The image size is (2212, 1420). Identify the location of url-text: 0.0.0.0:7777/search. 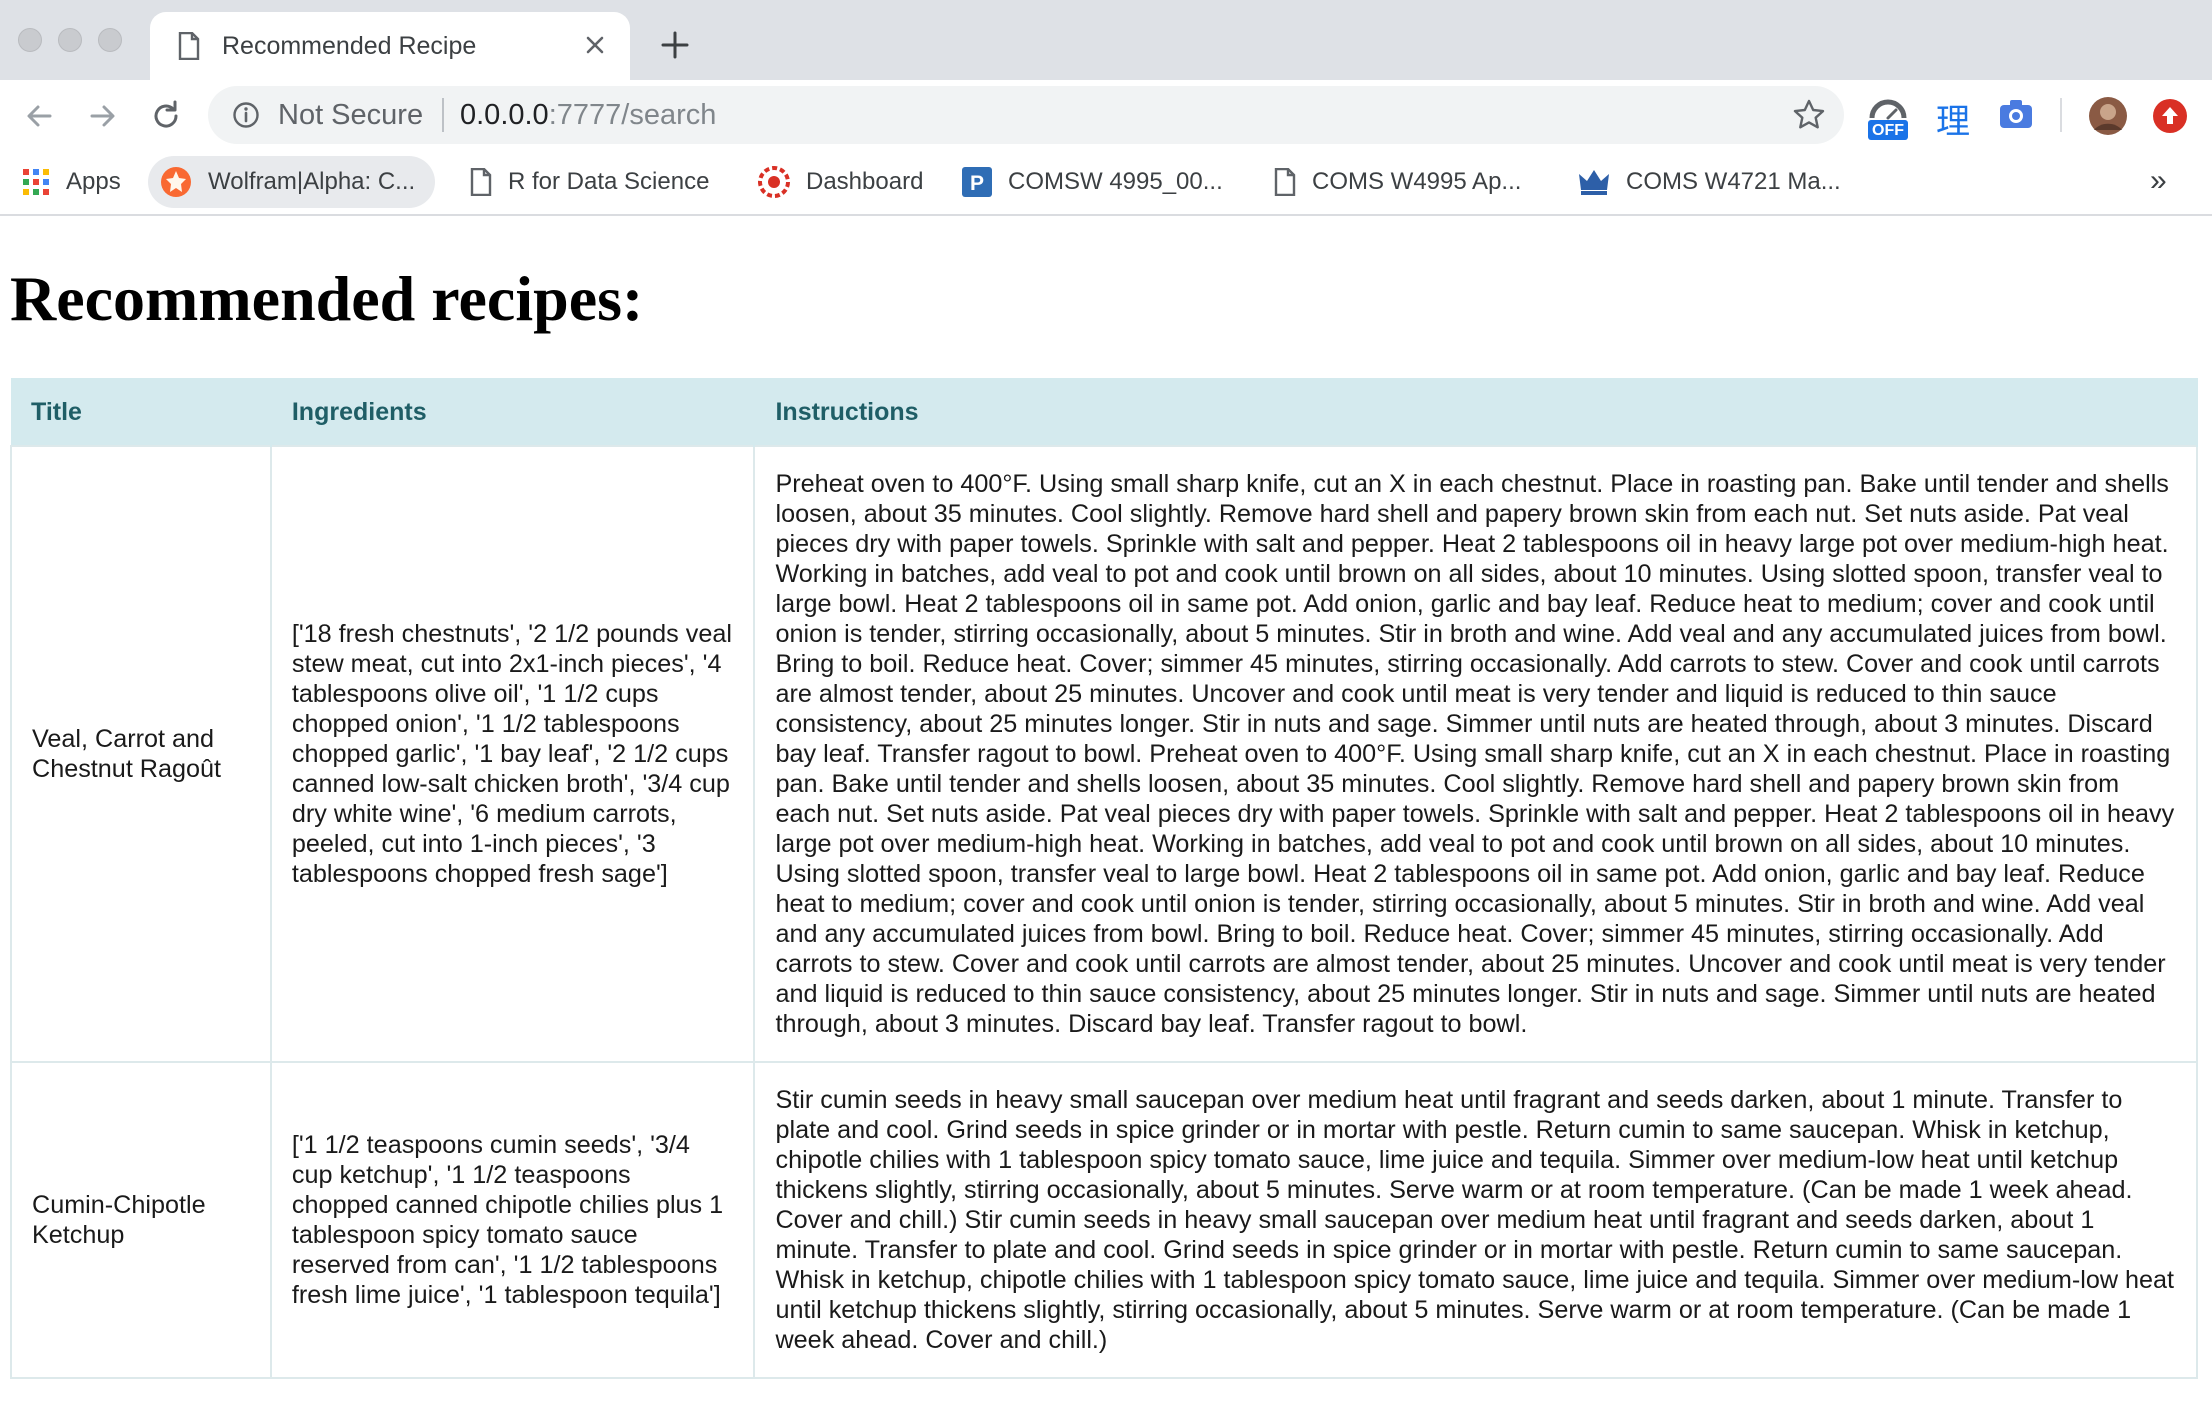
(588, 115).